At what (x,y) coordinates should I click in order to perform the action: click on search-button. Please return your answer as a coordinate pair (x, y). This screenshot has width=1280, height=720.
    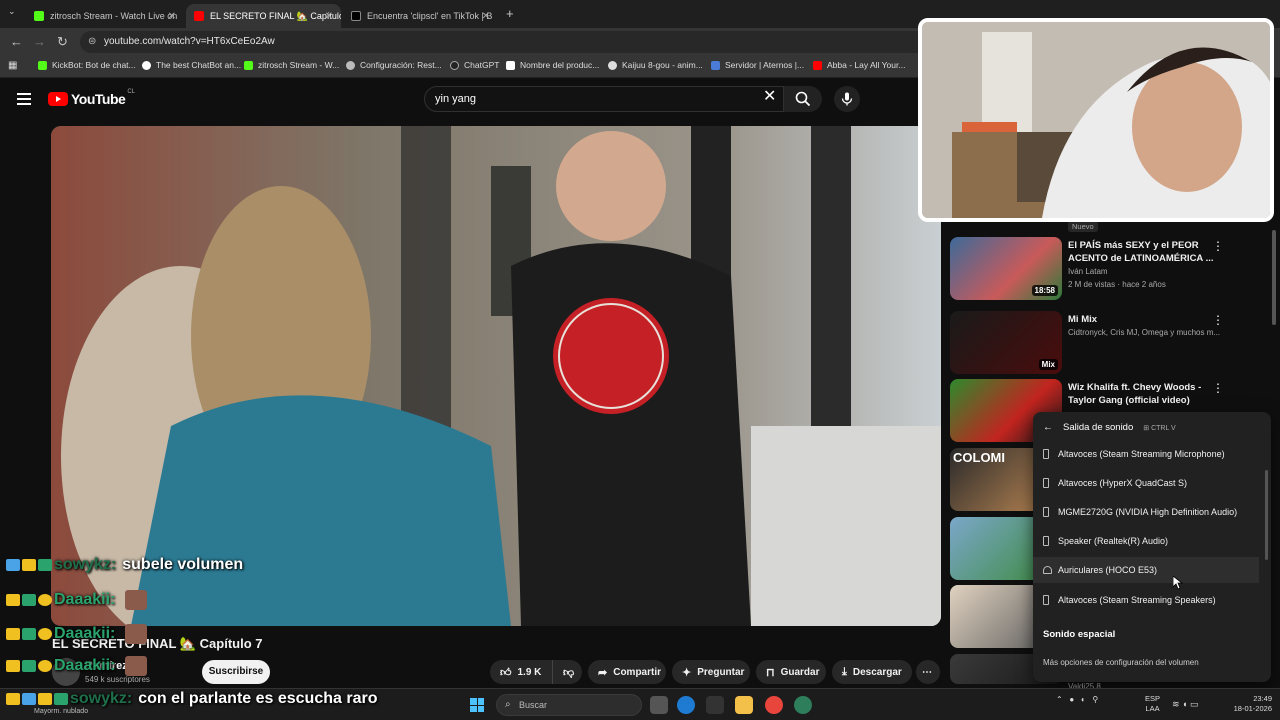
    Looking at the image, I should click on (803, 99).